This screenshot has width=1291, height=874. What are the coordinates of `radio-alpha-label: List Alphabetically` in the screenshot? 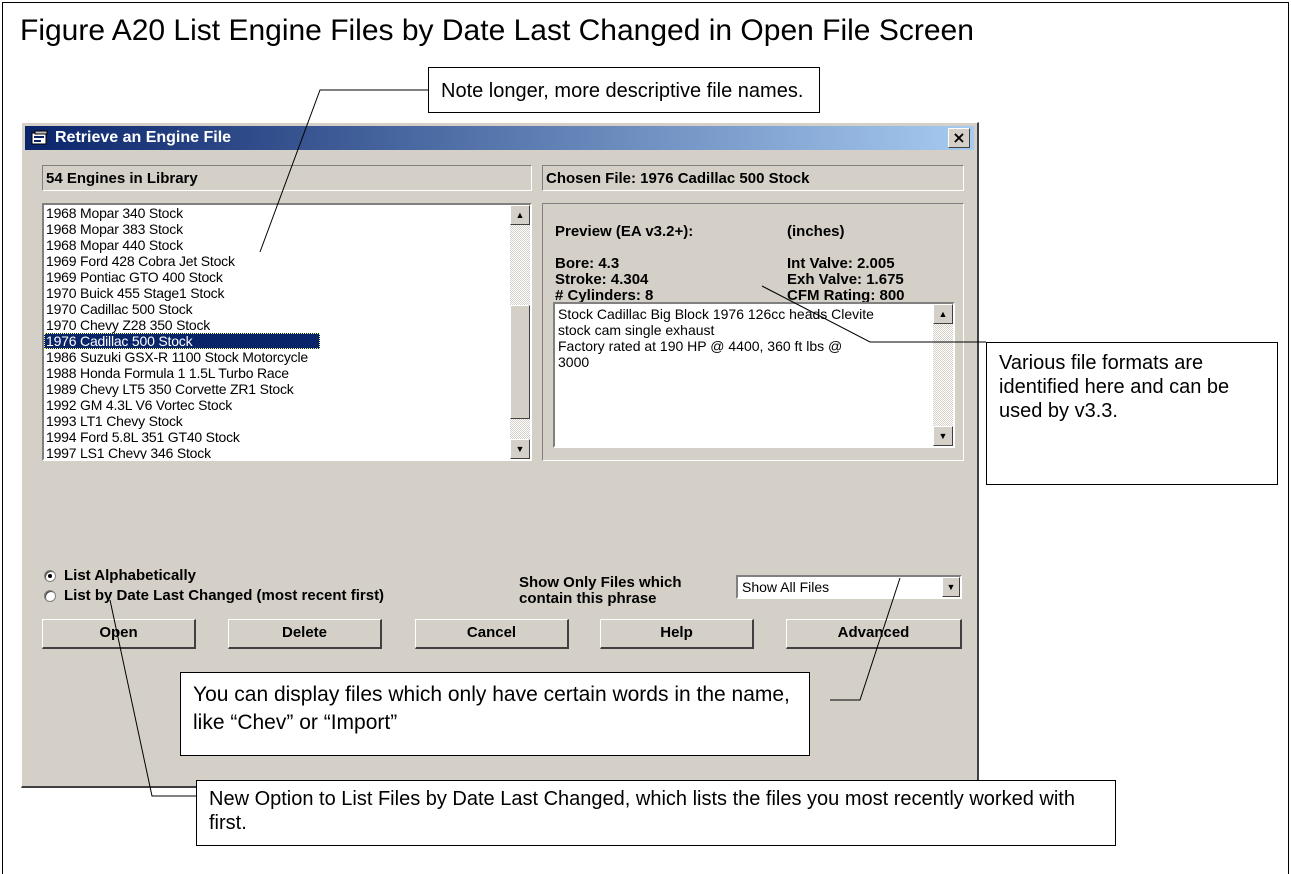 It's located at (130, 575).